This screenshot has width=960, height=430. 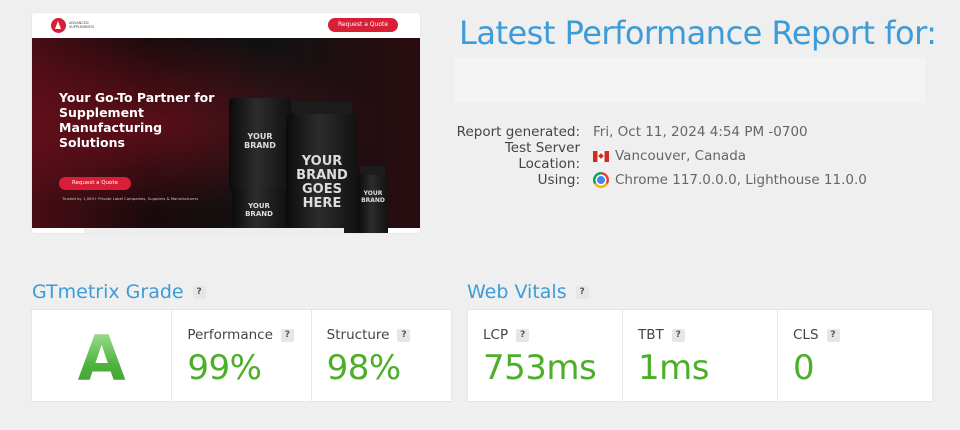 What do you see at coordinates (101, 359) in the screenshot?
I see `grade-letter: A` at bounding box center [101, 359].